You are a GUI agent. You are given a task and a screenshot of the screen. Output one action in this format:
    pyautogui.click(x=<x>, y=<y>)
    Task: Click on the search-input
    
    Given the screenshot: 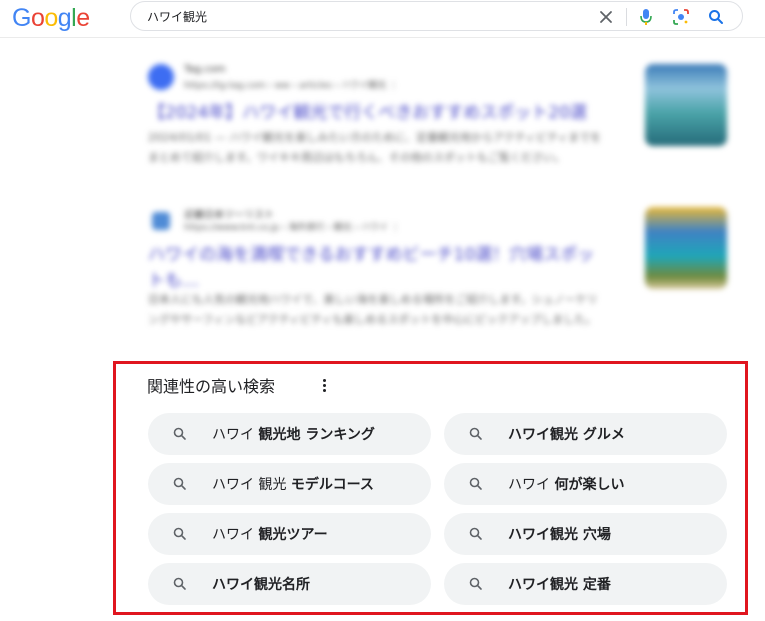 What is the action you would take?
    pyautogui.click(x=367, y=16)
    